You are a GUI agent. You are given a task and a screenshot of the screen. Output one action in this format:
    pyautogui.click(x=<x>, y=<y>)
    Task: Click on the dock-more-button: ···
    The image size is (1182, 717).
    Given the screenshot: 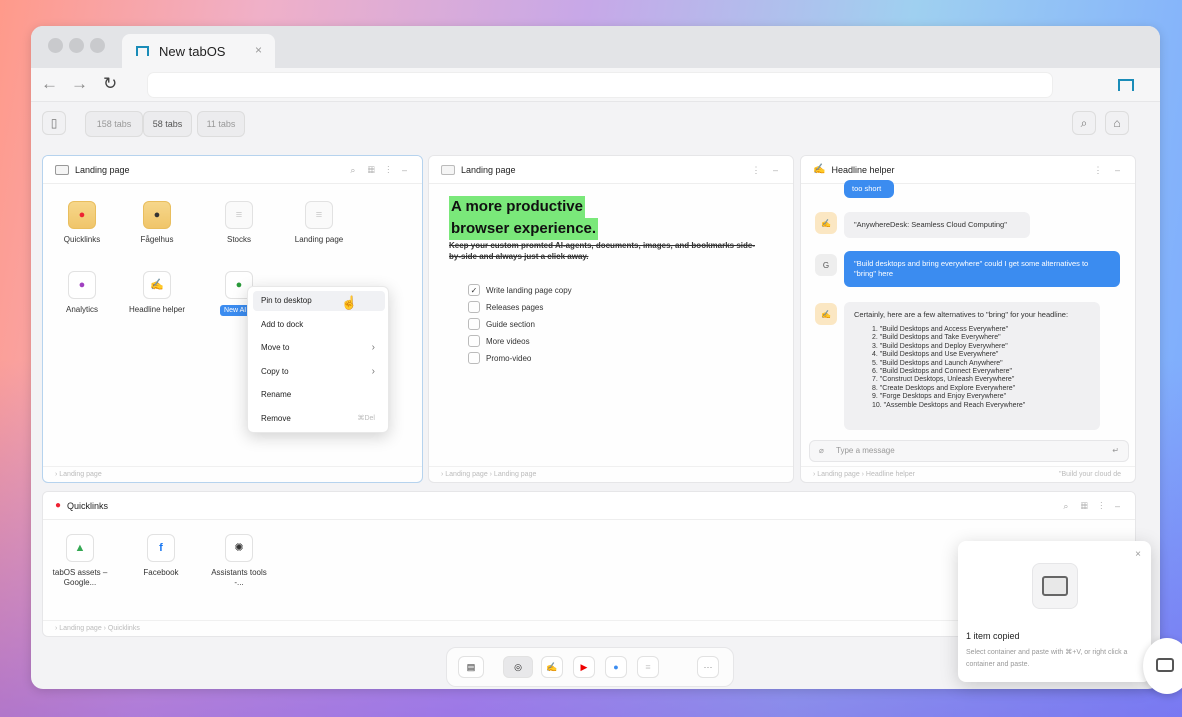 What is the action you would take?
    pyautogui.click(x=708, y=667)
    